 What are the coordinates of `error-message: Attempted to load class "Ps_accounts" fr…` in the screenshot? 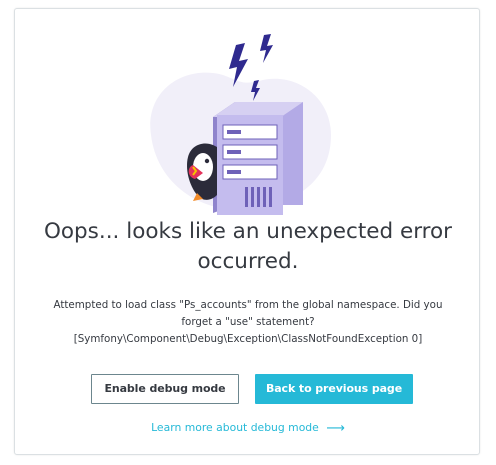 It's located at (248, 322).